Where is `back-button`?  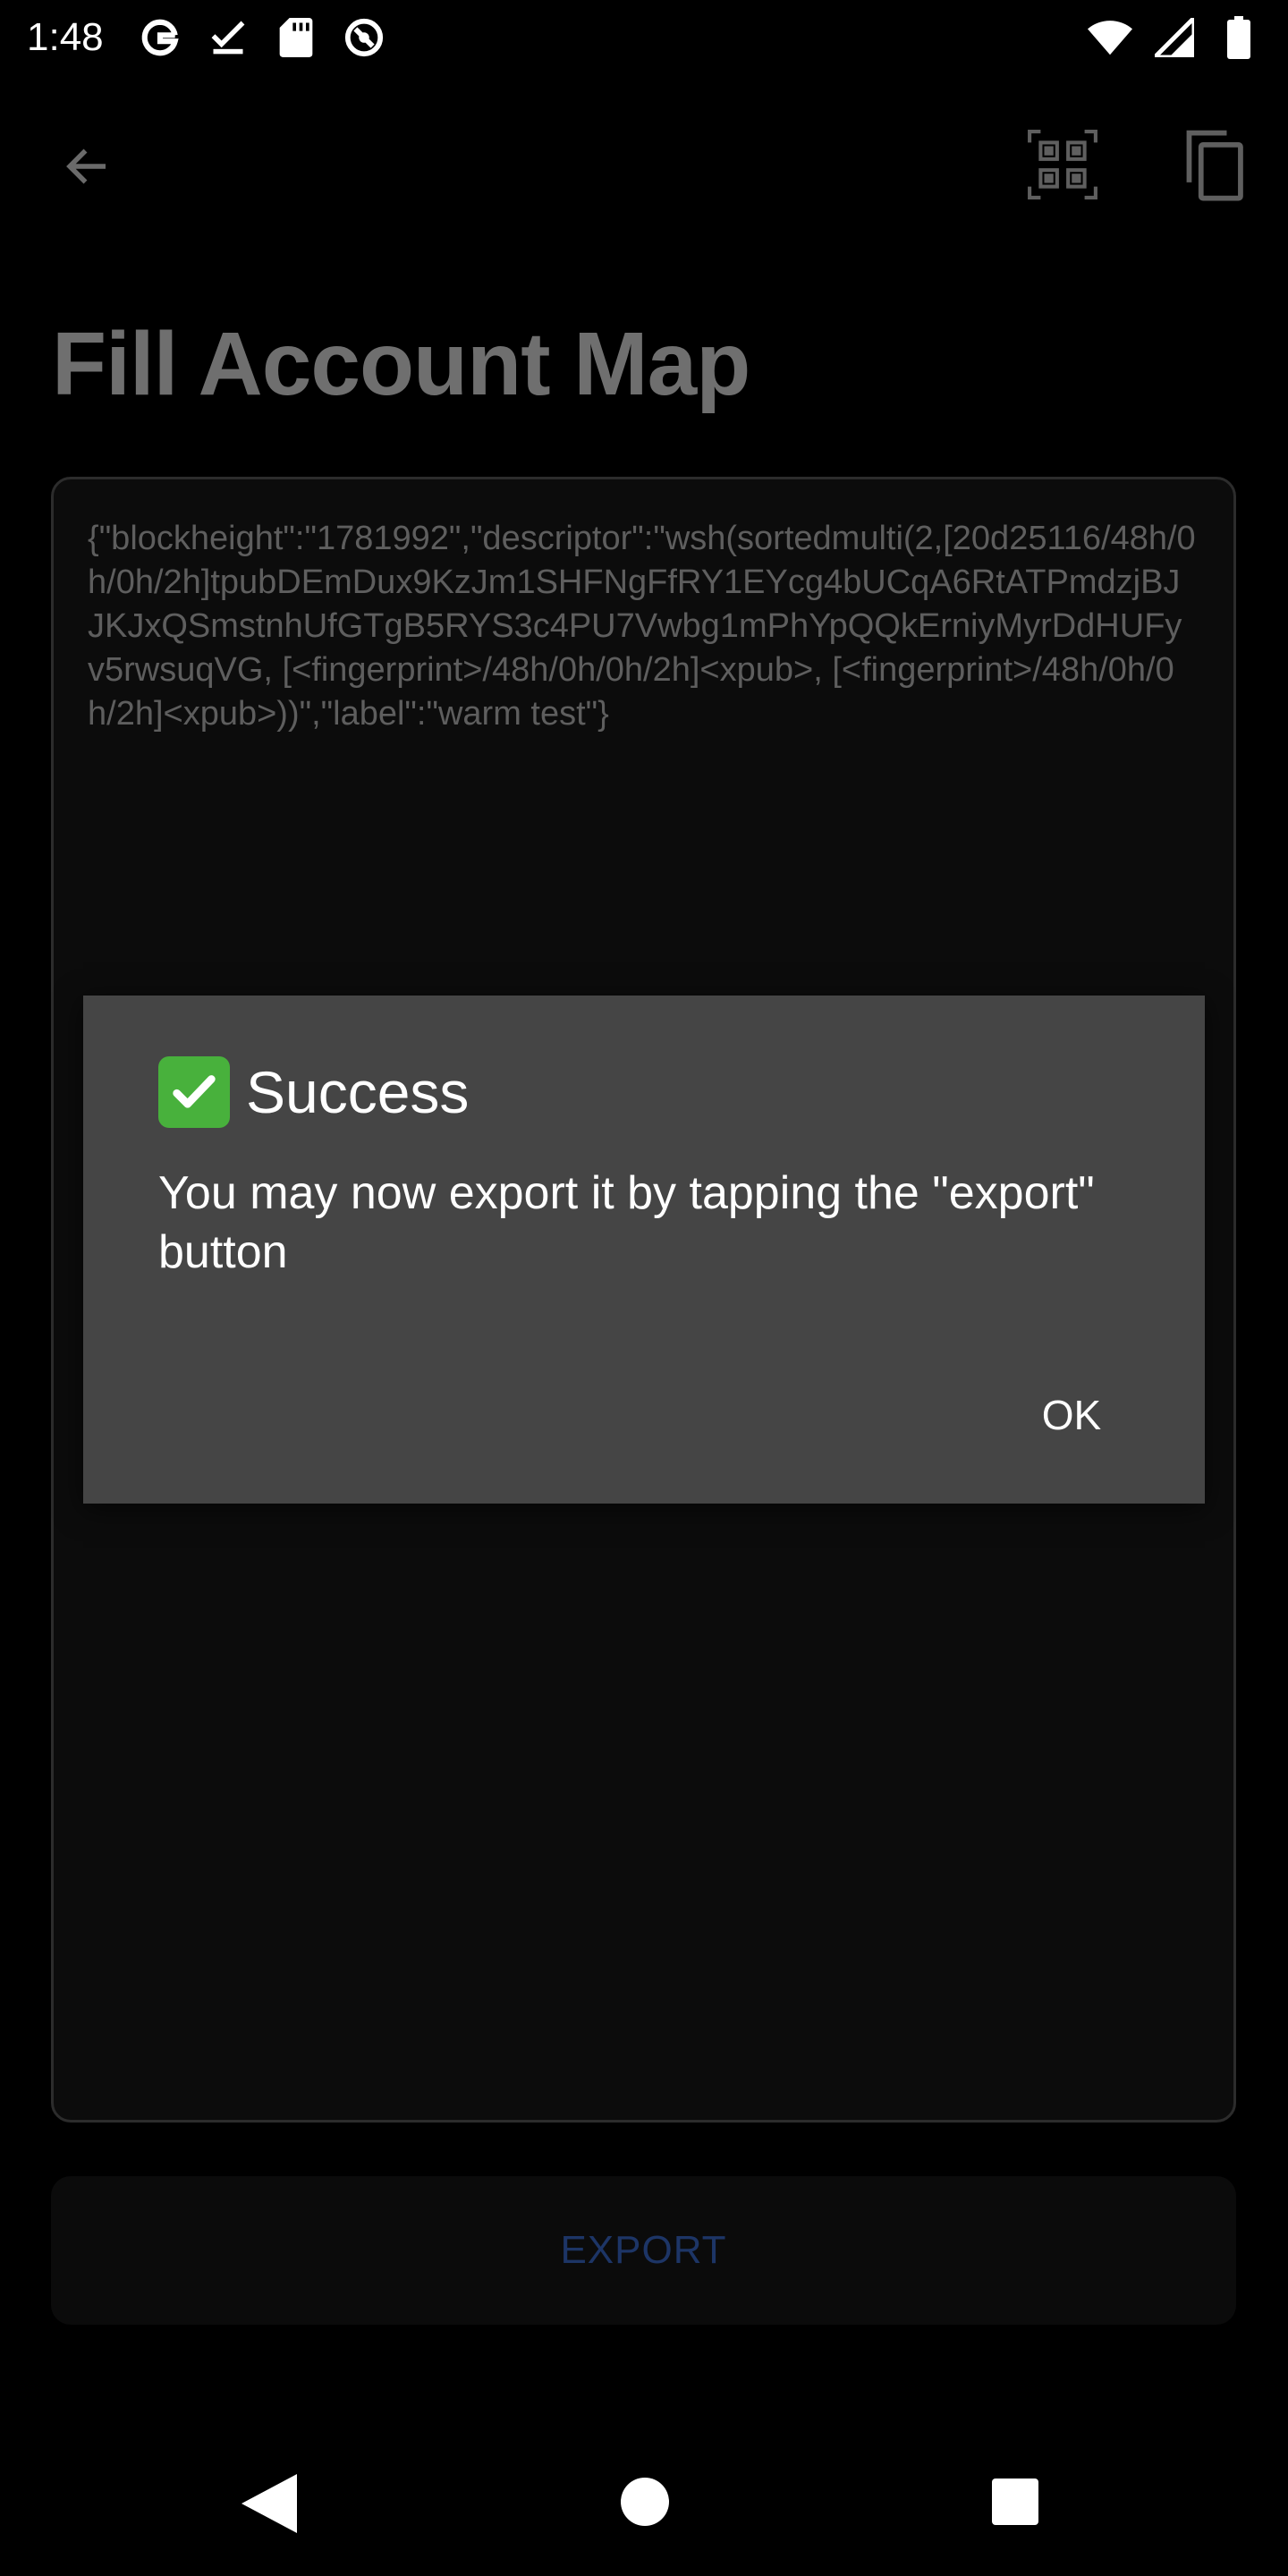
back-button is located at coordinates (87, 168).